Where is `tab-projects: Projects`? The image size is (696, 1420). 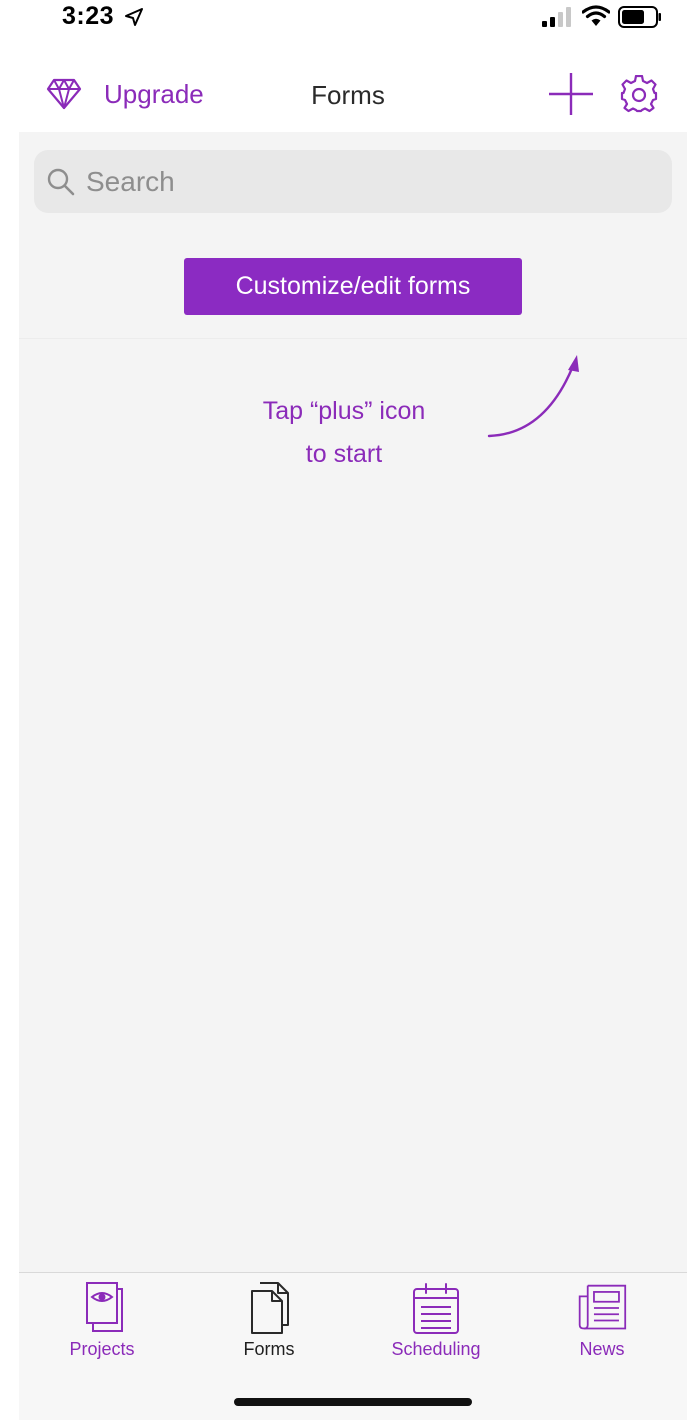
tab-projects: Projects is located at coordinates (102, 1322).